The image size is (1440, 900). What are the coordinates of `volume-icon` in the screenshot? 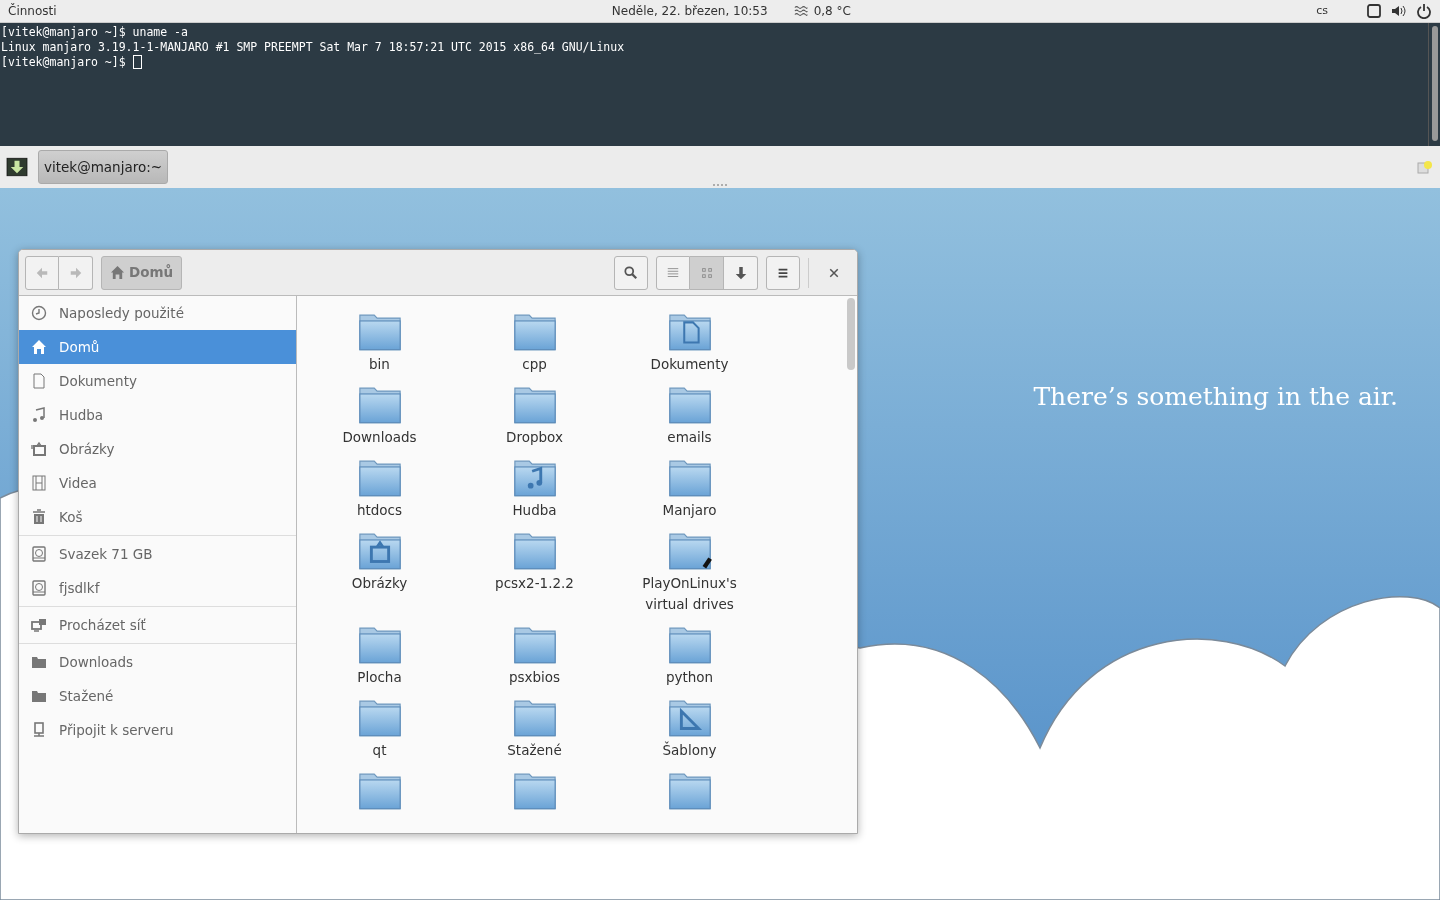 It's located at (1399, 11).